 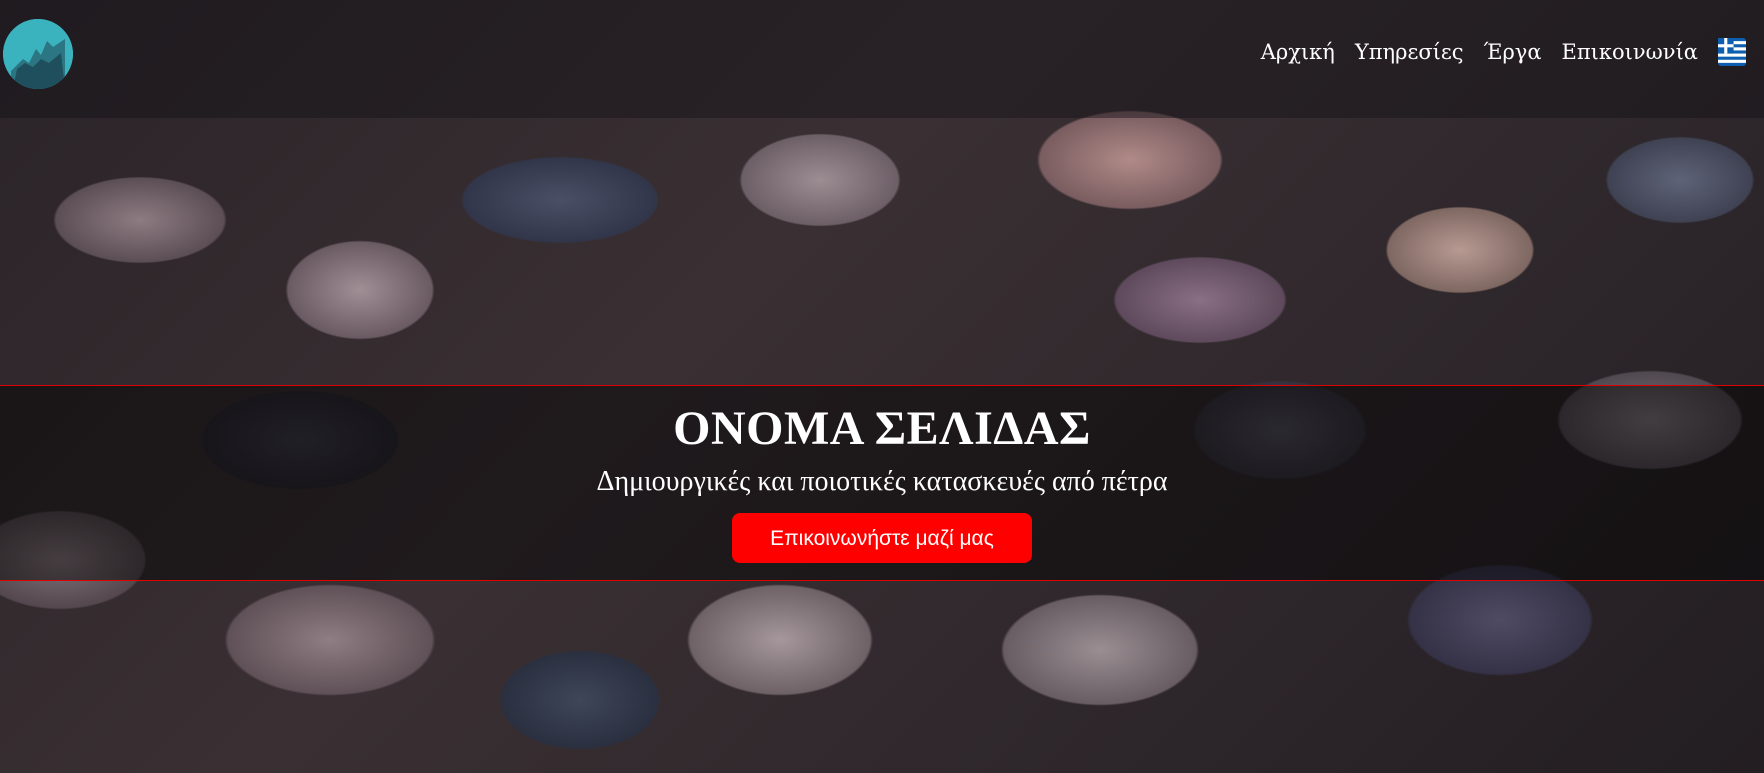 What do you see at coordinates (882, 538) in the screenshot?
I see `contact-us-button: Επικοινωνήστε μαζί μας` at bounding box center [882, 538].